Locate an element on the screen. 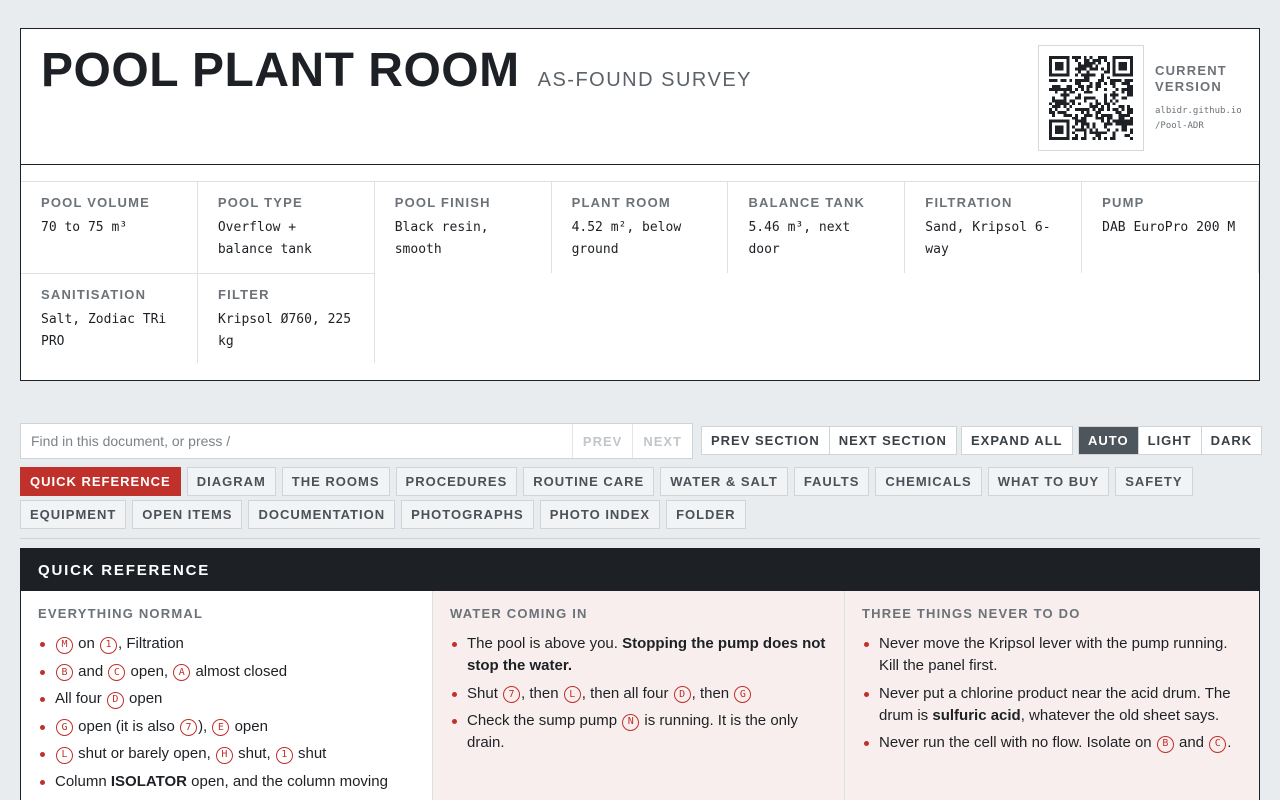  tab-the-rooms: THE ROOMS is located at coordinates (335, 481).